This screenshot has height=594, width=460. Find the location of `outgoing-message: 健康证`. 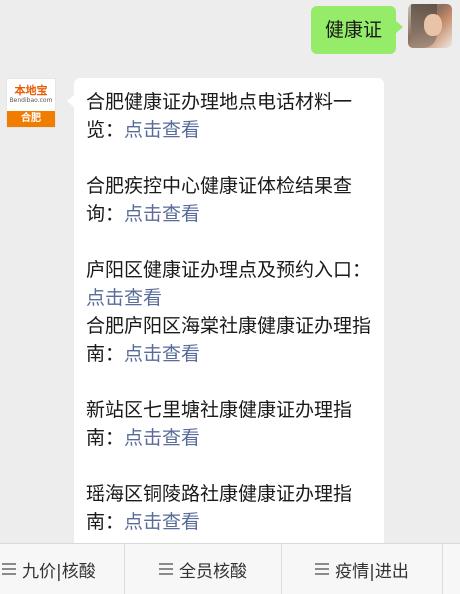

outgoing-message: 健康证 is located at coordinates (381, 29).